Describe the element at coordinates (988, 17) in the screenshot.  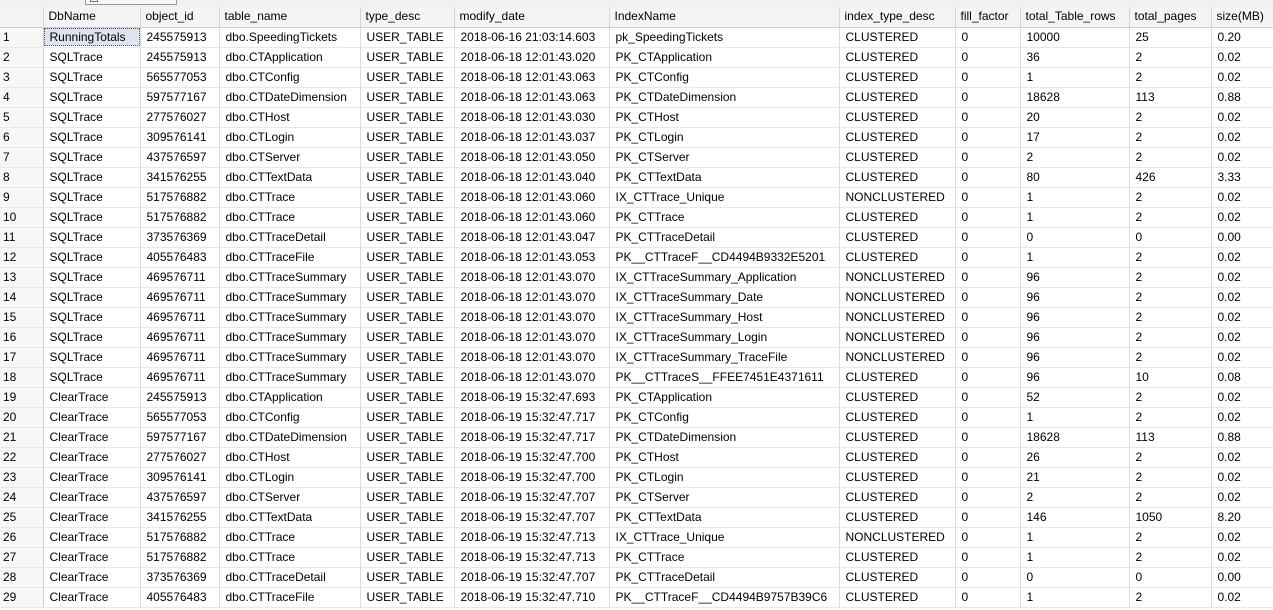
I see `column-header-fill-factor: fill_factor` at that location.